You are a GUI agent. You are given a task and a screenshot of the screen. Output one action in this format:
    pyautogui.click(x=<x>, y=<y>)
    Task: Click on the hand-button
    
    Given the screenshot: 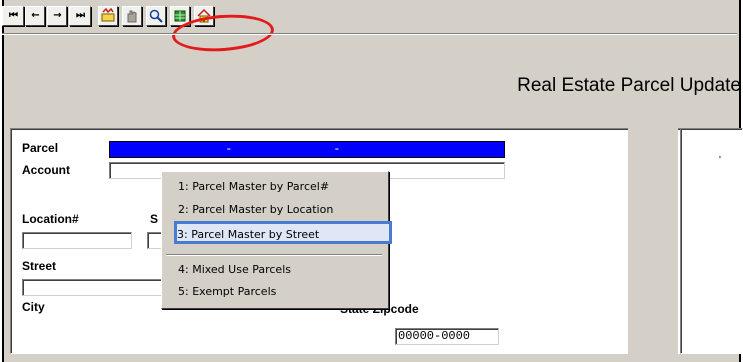 What is the action you would take?
    pyautogui.click(x=132, y=16)
    